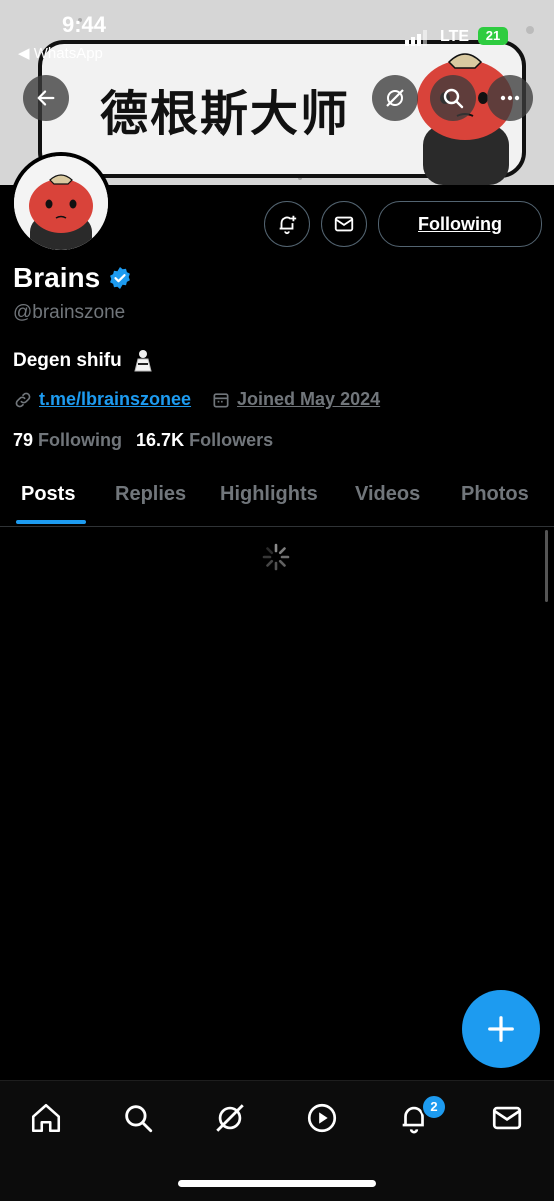 The width and height of the screenshot is (554, 1201). I want to click on profile-stats: 79 Following 16.7K Followers, so click(143, 440).